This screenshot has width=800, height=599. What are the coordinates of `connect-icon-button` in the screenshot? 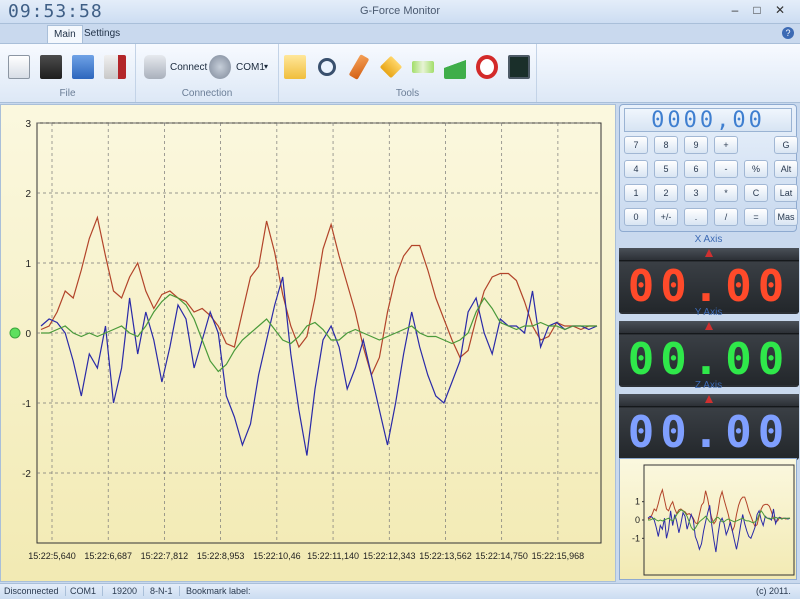 It's located at (155, 67).